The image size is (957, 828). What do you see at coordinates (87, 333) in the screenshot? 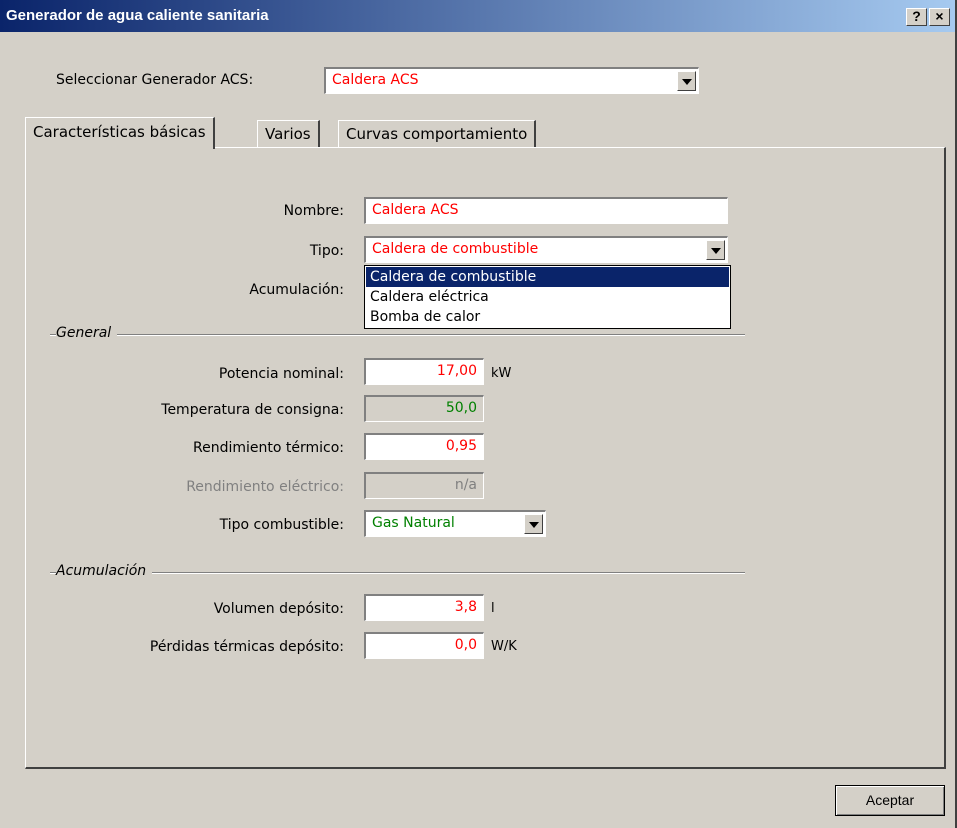
I see `general-group-title: General` at bounding box center [87, 333].